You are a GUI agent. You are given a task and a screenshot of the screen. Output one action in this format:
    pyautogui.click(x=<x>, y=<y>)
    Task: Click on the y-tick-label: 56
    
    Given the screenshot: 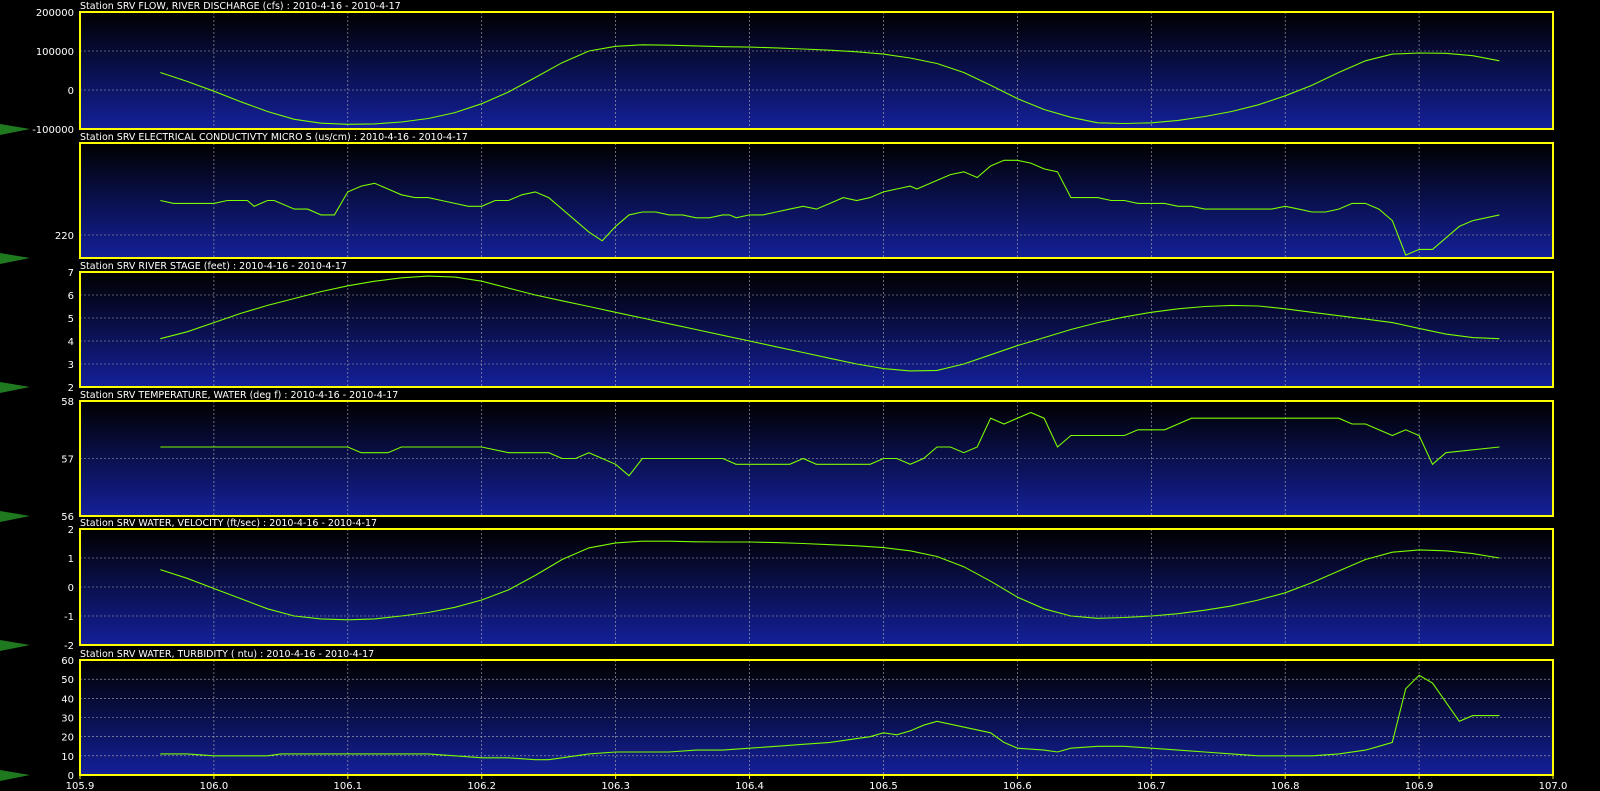 What is the action you would take?
    pyautogui.click(x=67, y=517)
    